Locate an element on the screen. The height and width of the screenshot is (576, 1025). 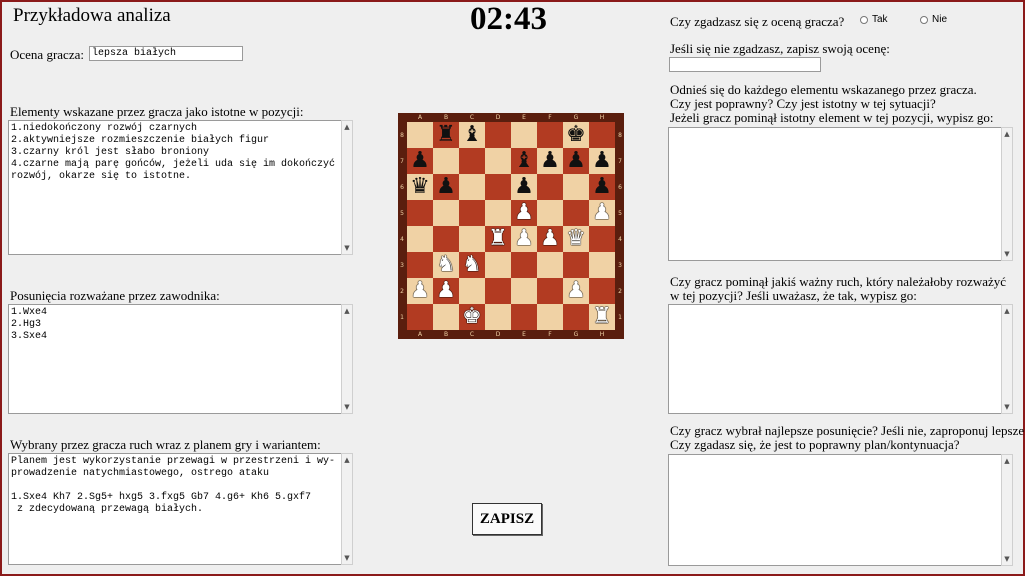
square-g8: ♚ is located at coordinates (576, 135).